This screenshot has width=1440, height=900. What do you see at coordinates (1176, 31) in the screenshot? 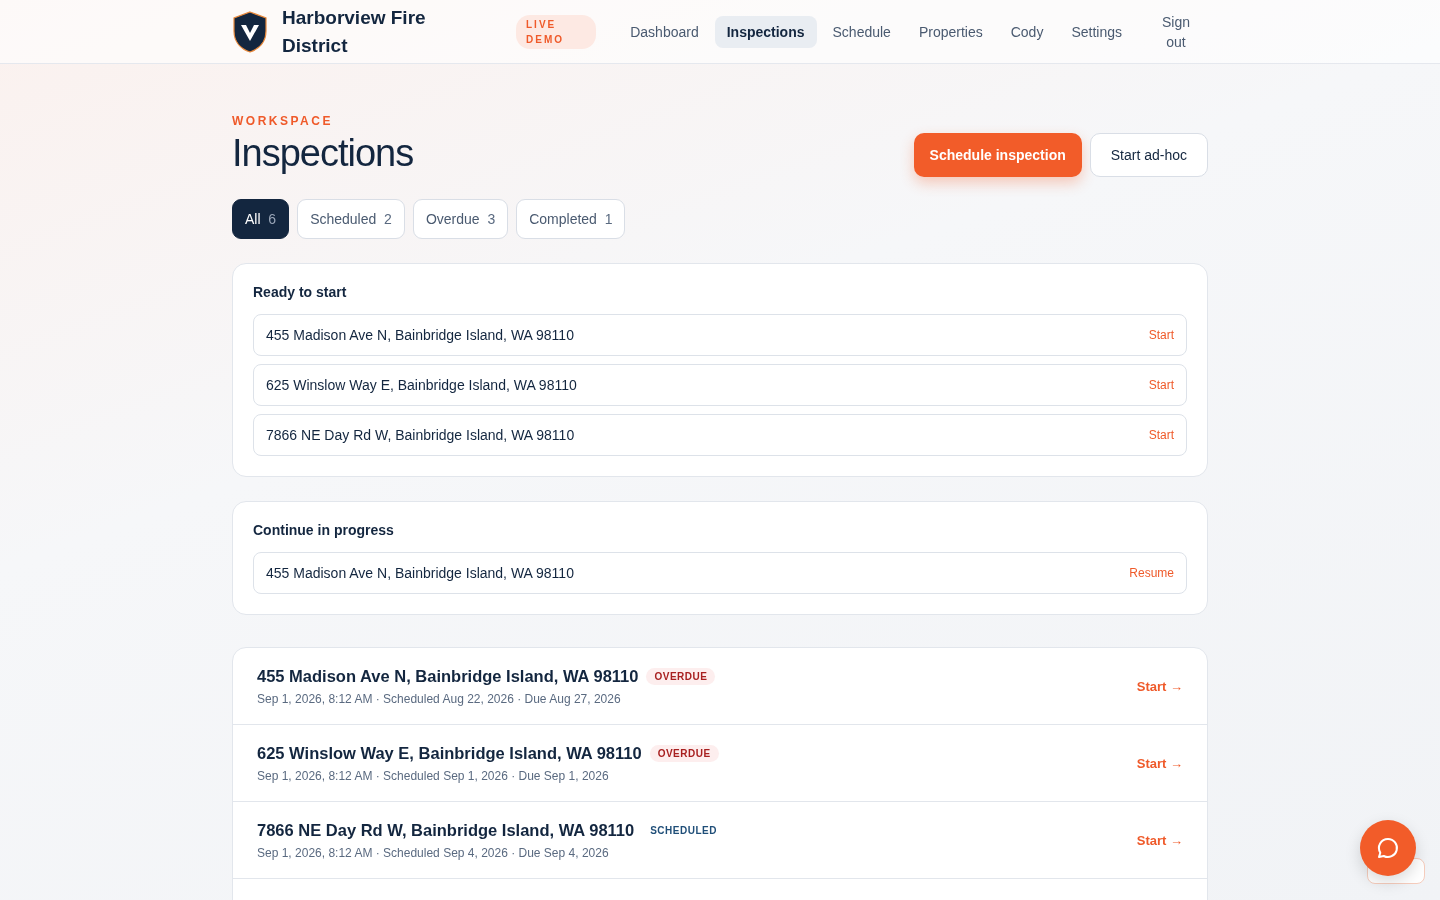
I see `sign-out-link: Sign out` at bounding box center [1176, 31].